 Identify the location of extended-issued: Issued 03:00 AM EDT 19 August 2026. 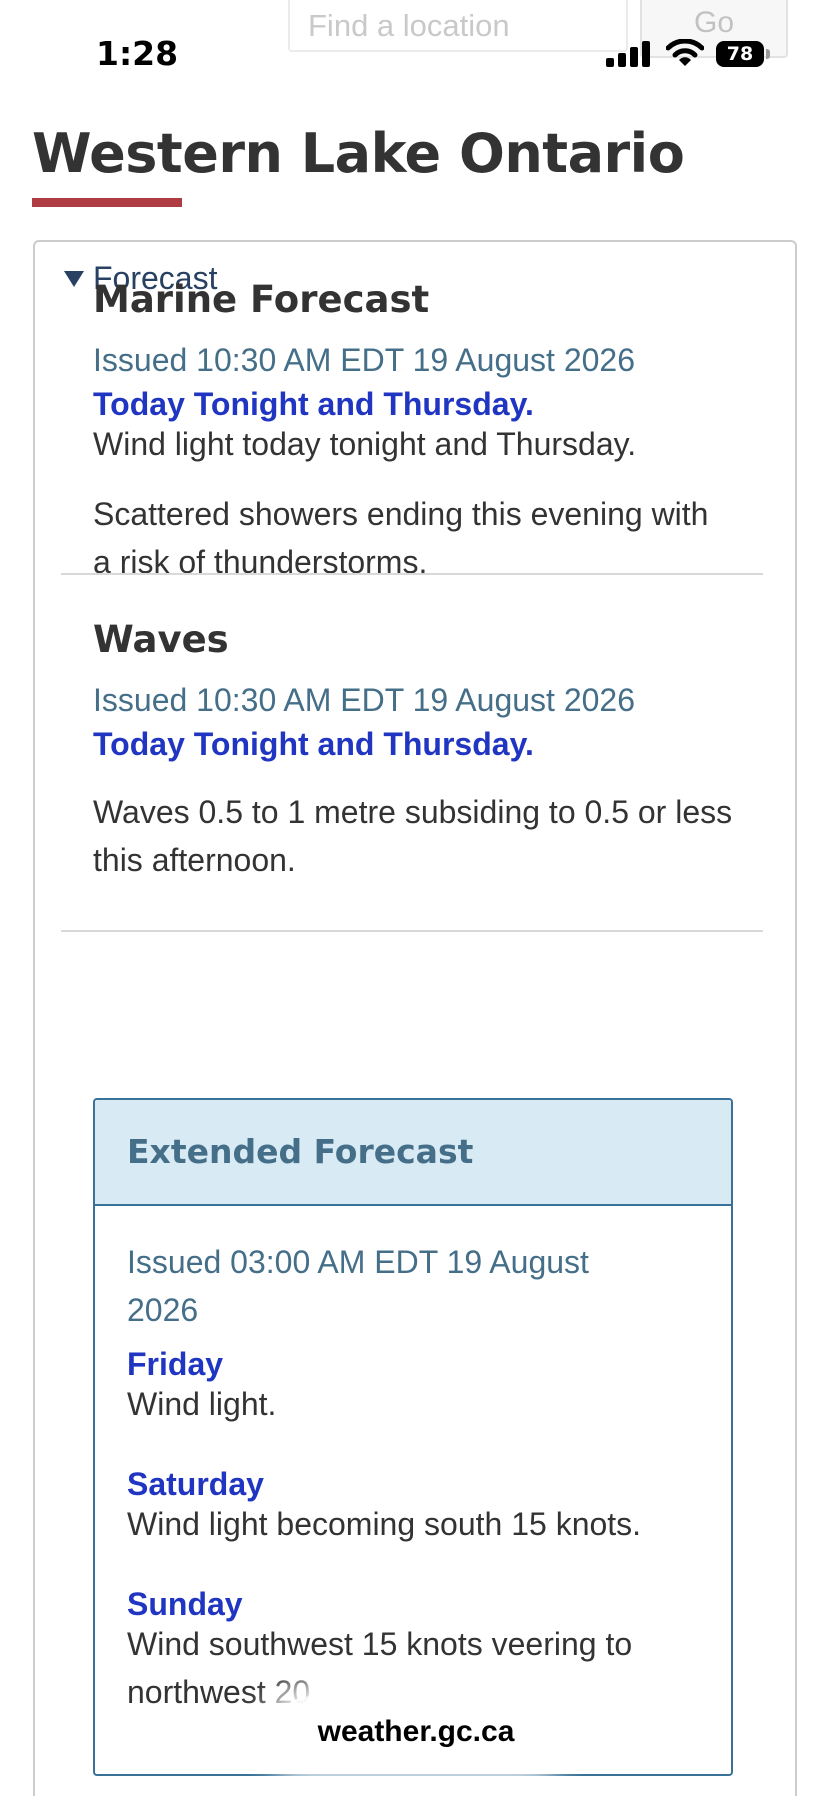
(358, 1286).